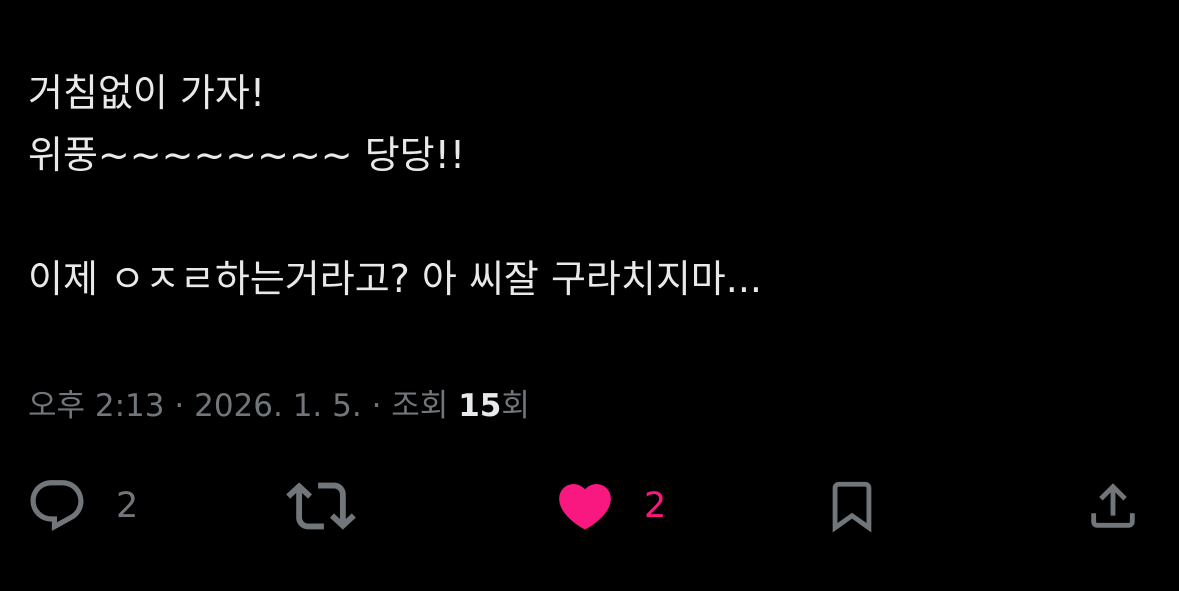  Describe the element at coordinates (655, 506) in the screenshot. I see `like-count: 2` at that location.